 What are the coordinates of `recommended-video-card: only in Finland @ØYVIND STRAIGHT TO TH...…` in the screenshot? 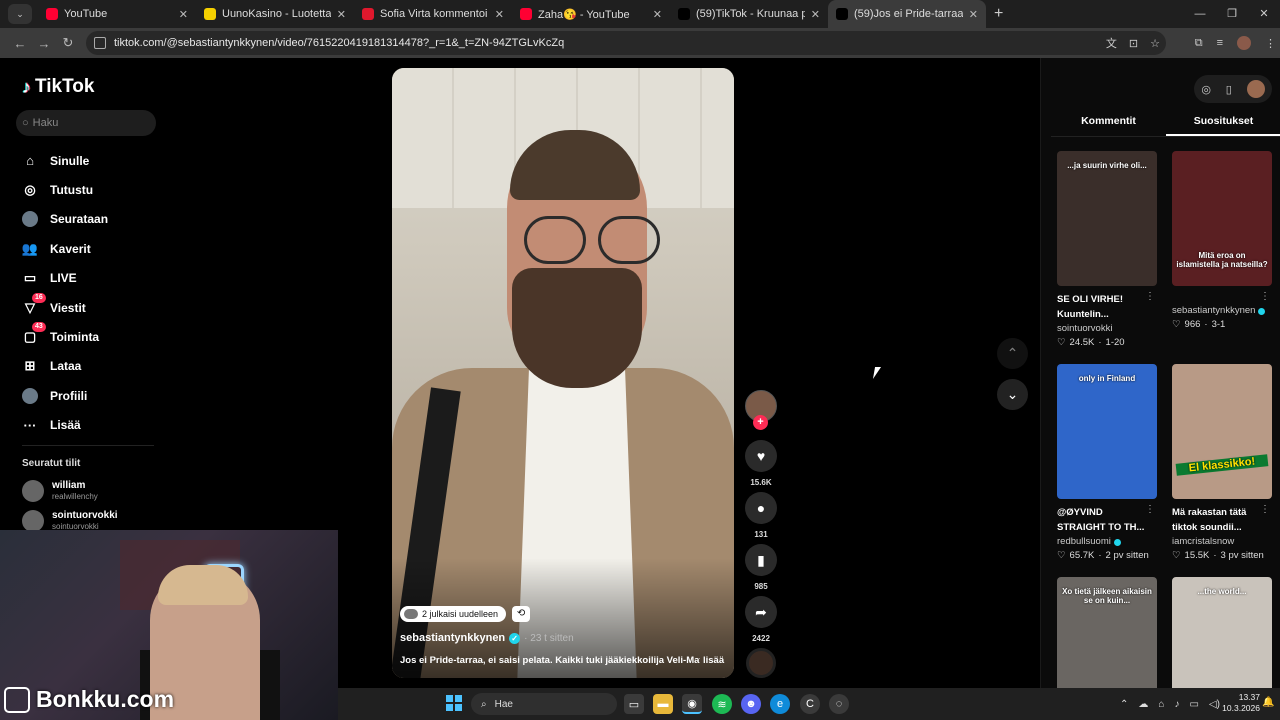 It's located at (1107, 463).